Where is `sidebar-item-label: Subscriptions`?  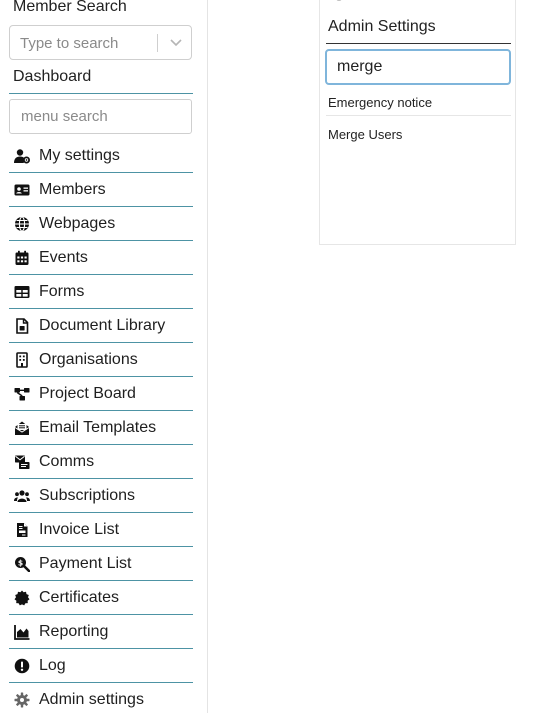 sidebar-item-label: Subscriptions is located at coordinates (87, 495).